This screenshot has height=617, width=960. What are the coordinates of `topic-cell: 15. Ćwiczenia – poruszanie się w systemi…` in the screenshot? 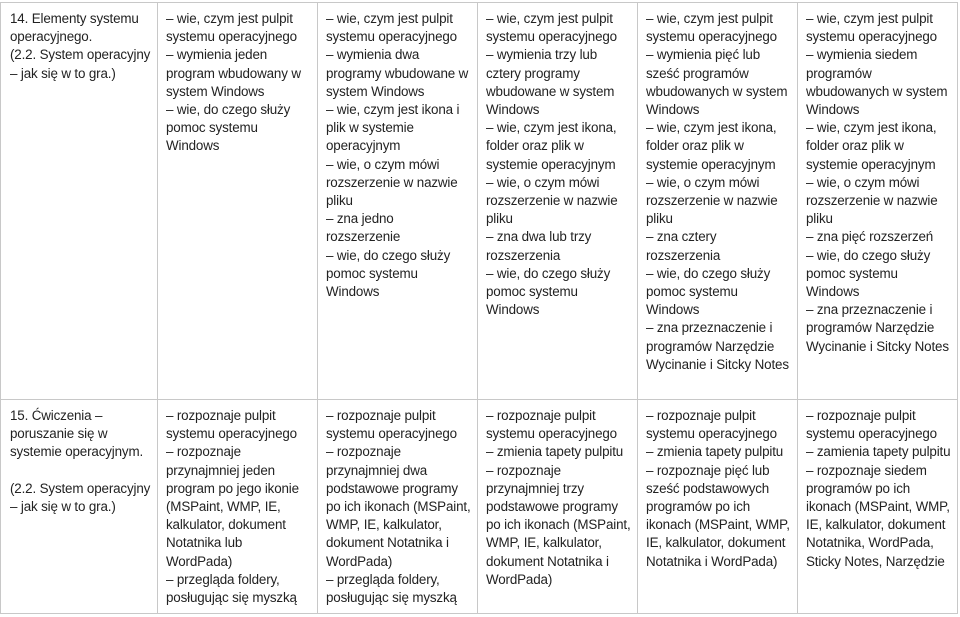 It's located at (79, 506).